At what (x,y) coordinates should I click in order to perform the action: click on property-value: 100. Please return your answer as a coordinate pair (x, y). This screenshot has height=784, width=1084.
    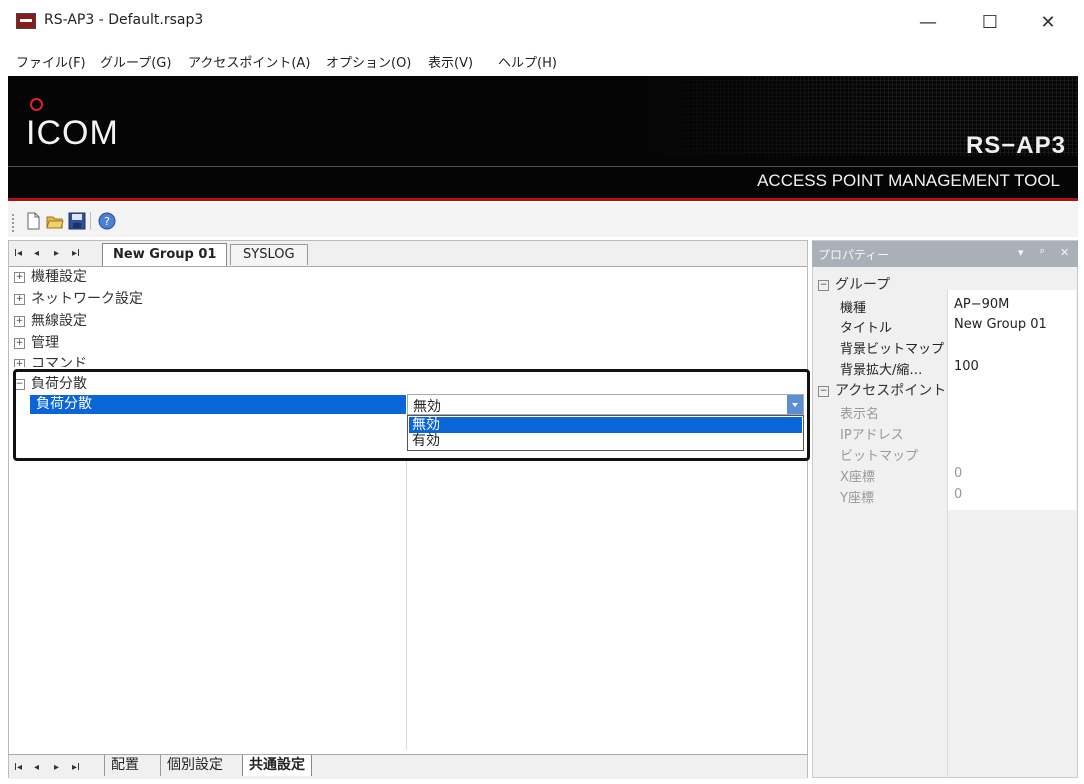
    Looking at the image, I should click on (966, 366).